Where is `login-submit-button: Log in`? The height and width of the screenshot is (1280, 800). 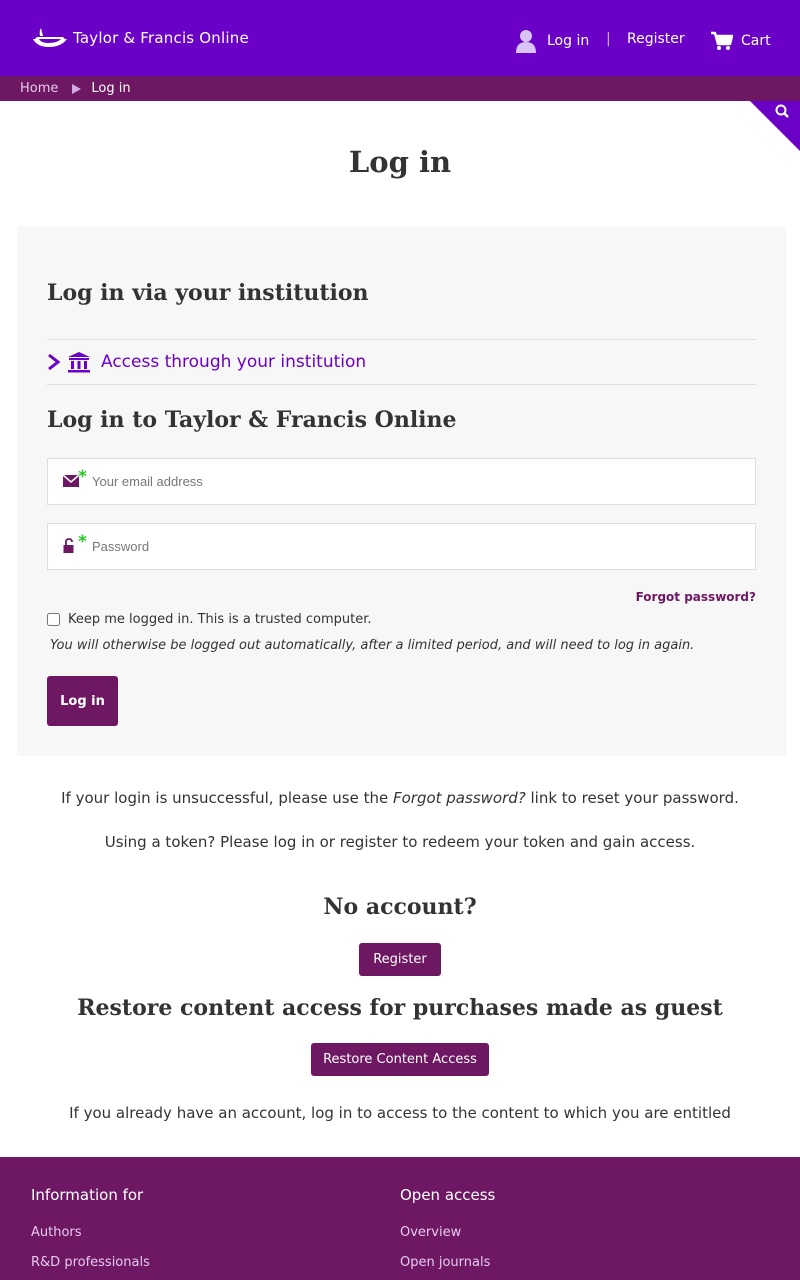 login-submit-button: Log in is located at coordinates (82, 701).